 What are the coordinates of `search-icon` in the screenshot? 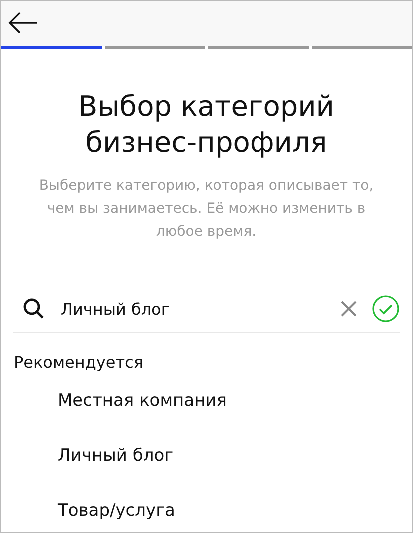 It's located at (34, 309).